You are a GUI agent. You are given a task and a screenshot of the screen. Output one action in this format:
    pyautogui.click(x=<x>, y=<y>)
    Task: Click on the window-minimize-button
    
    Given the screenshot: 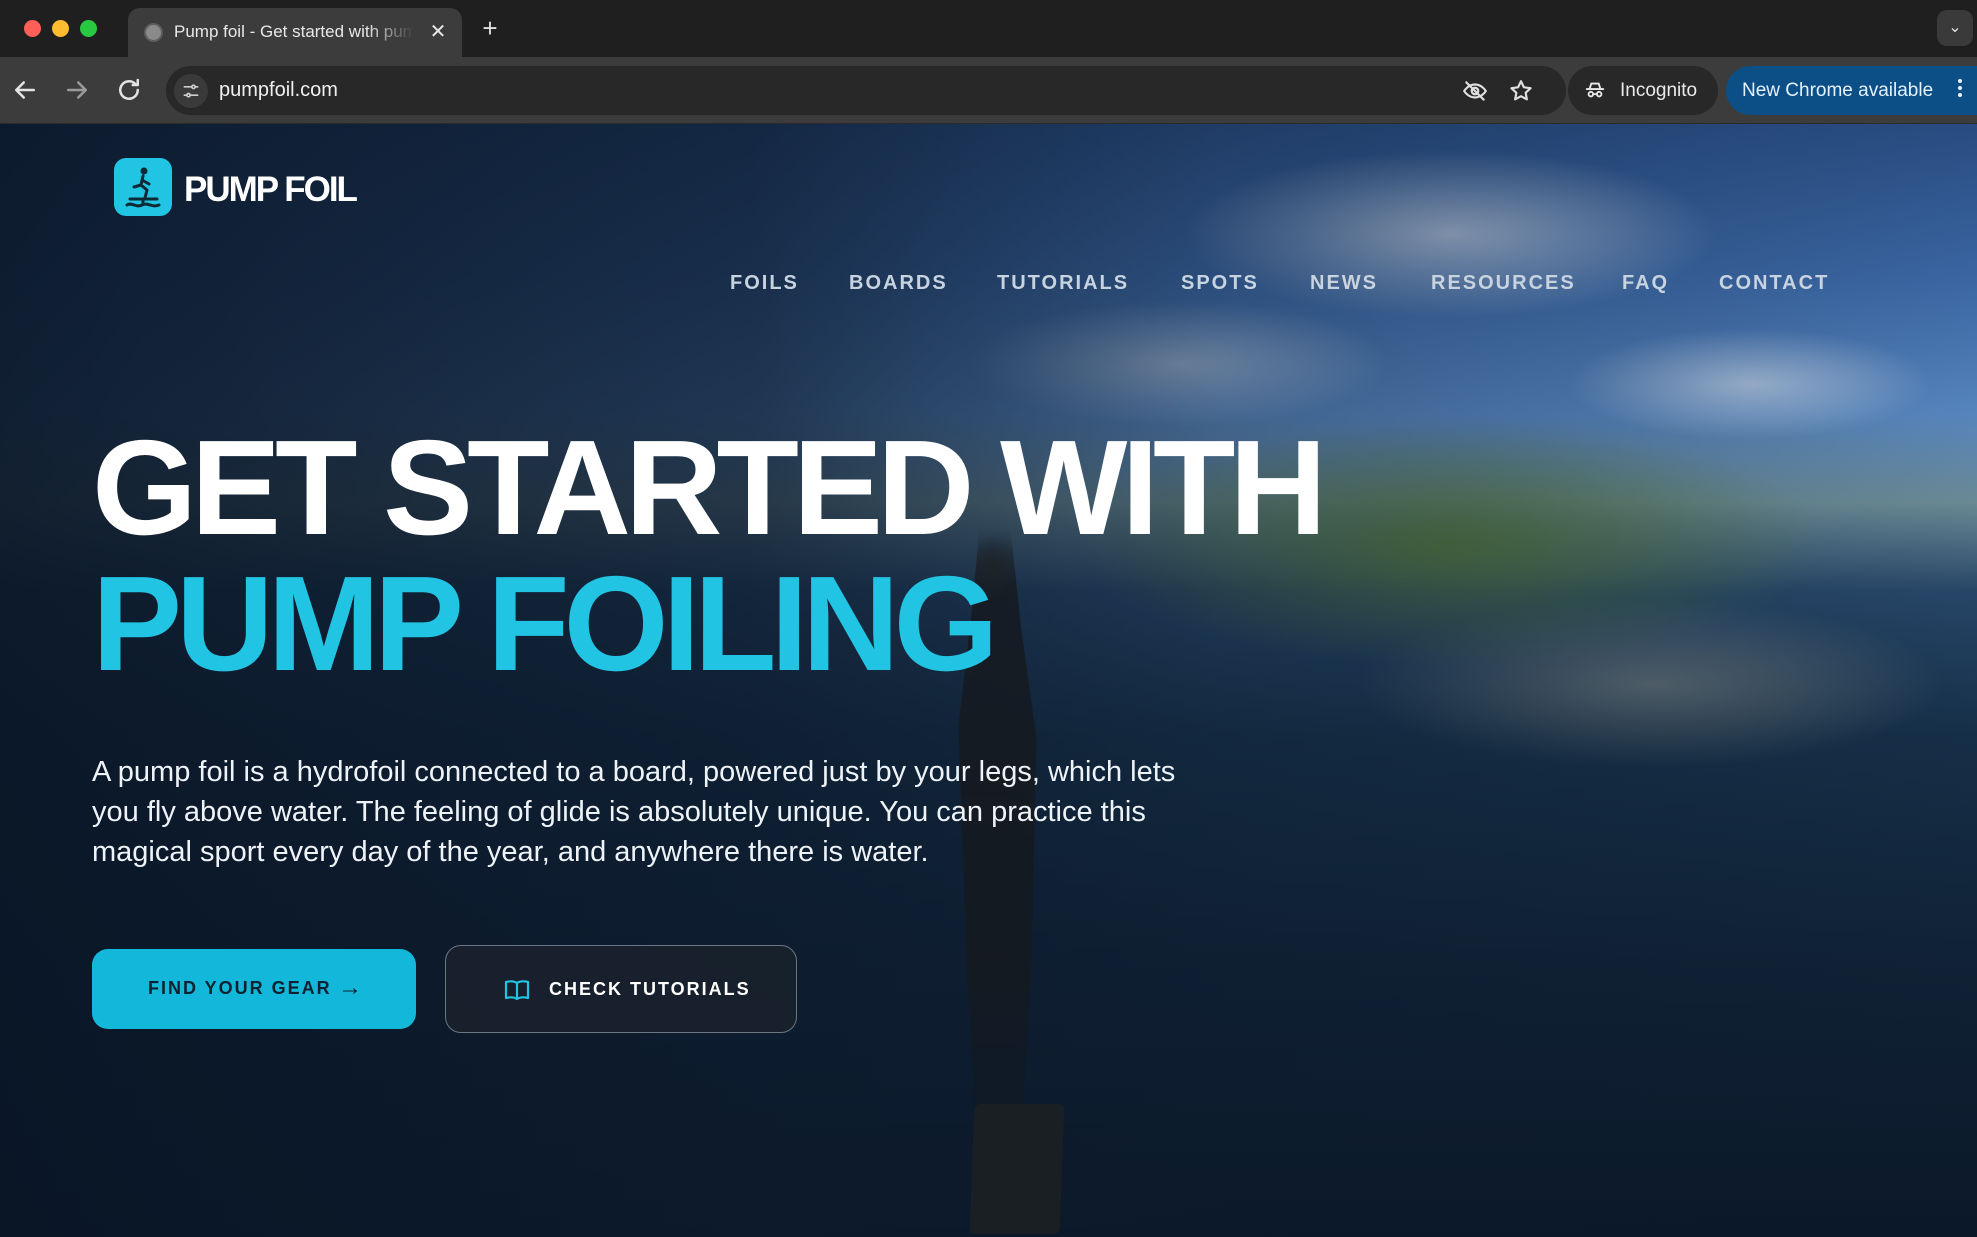 What is the action you would take?
    pyautogui.click(x=60, y=28)
    